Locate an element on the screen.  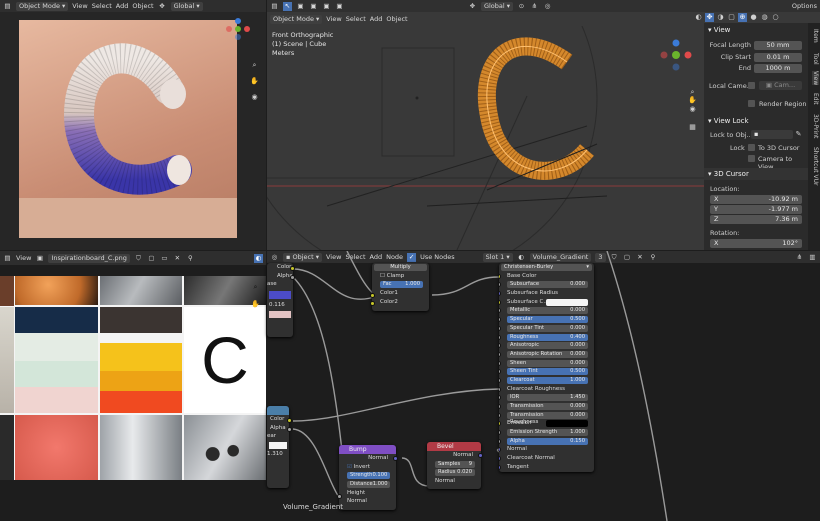
bsdf-input-field: Clearcoat 1.000 is located at coordinates (547, 380).